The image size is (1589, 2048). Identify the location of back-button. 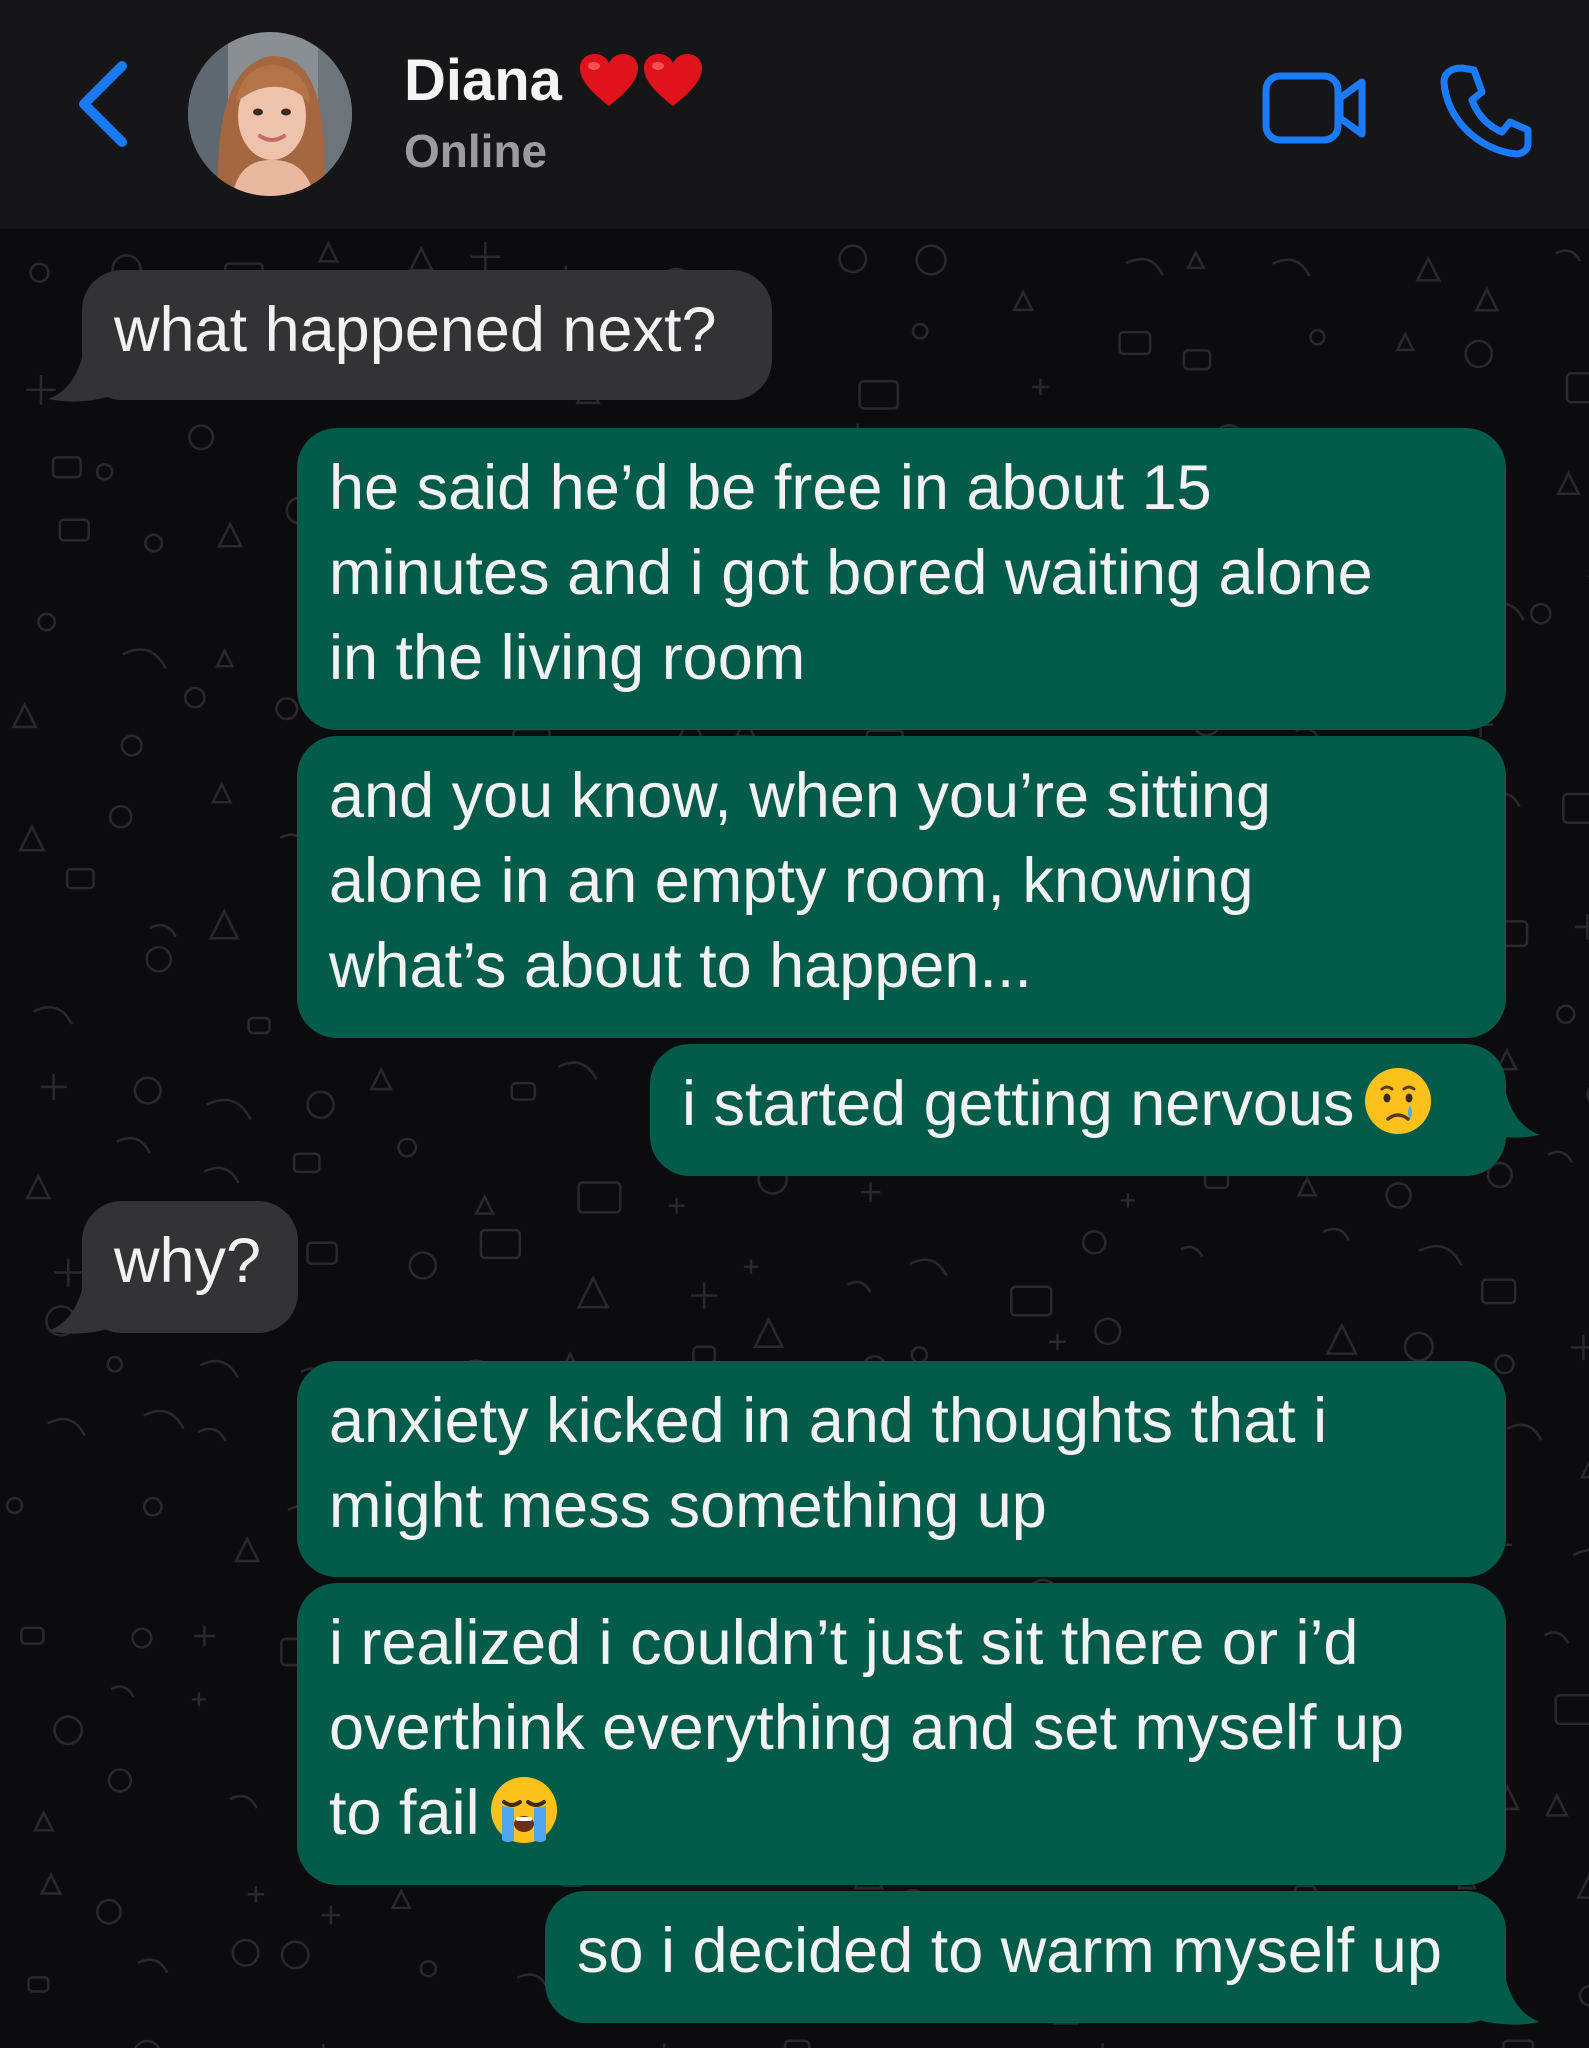
(105, 104).